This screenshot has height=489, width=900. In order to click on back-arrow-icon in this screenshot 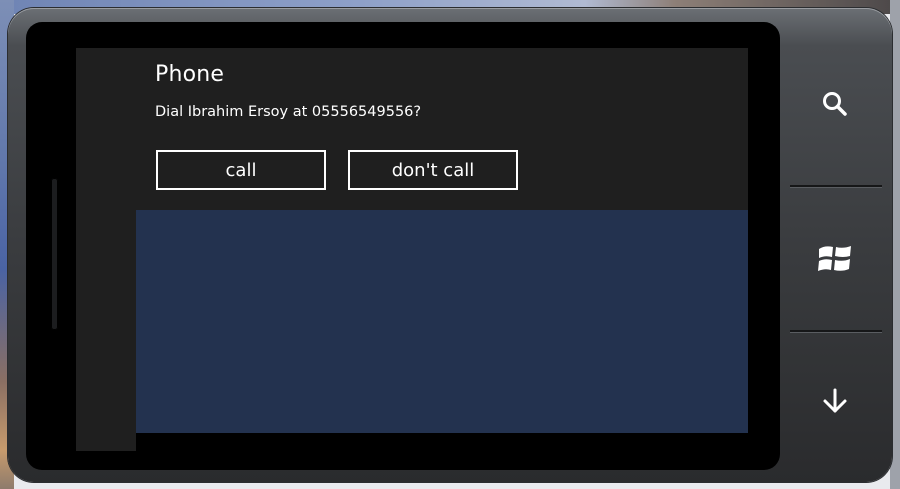, I will do `click(835, 401)`.